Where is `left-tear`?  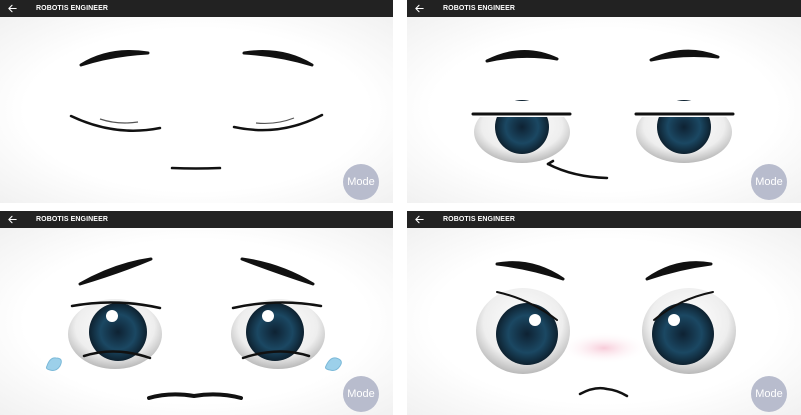
left-tear is located at coordinates (53, 364).